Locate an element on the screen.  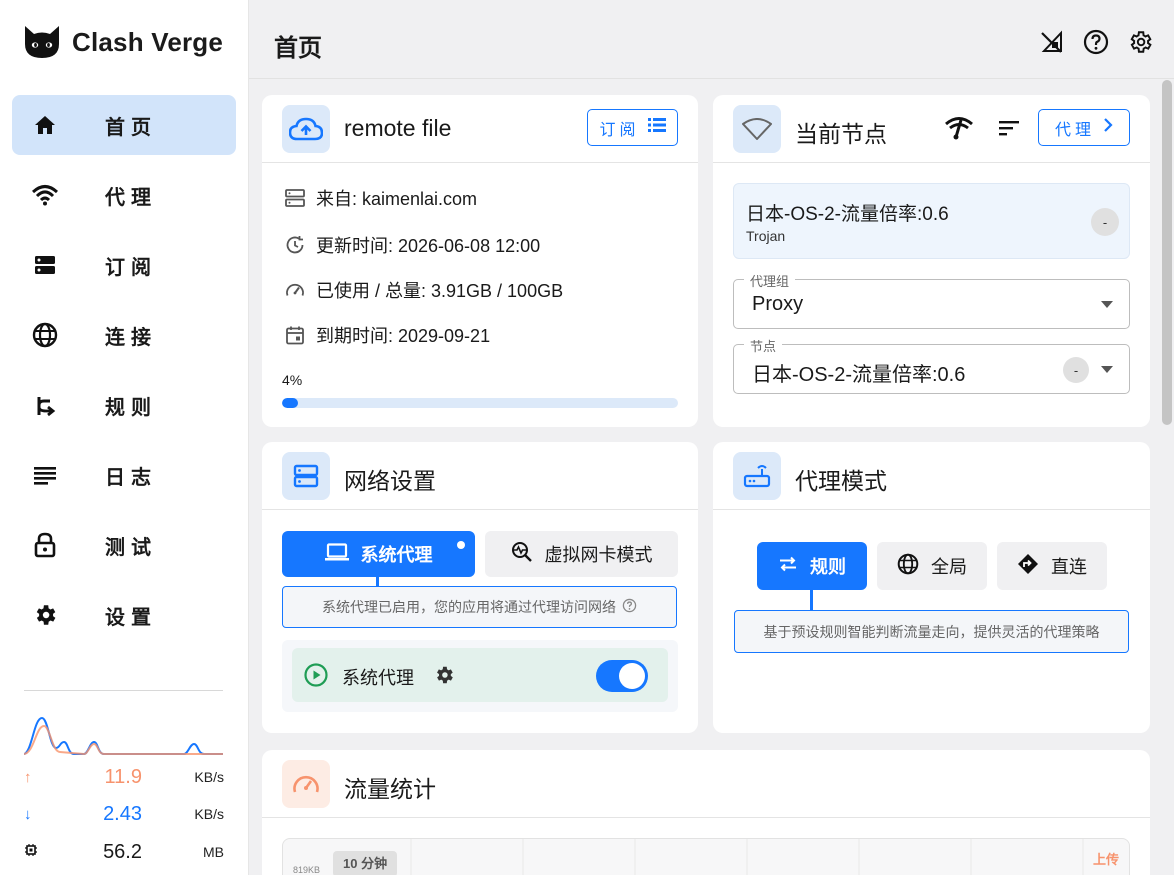
gear-icon is located at coordinates (45, 615).